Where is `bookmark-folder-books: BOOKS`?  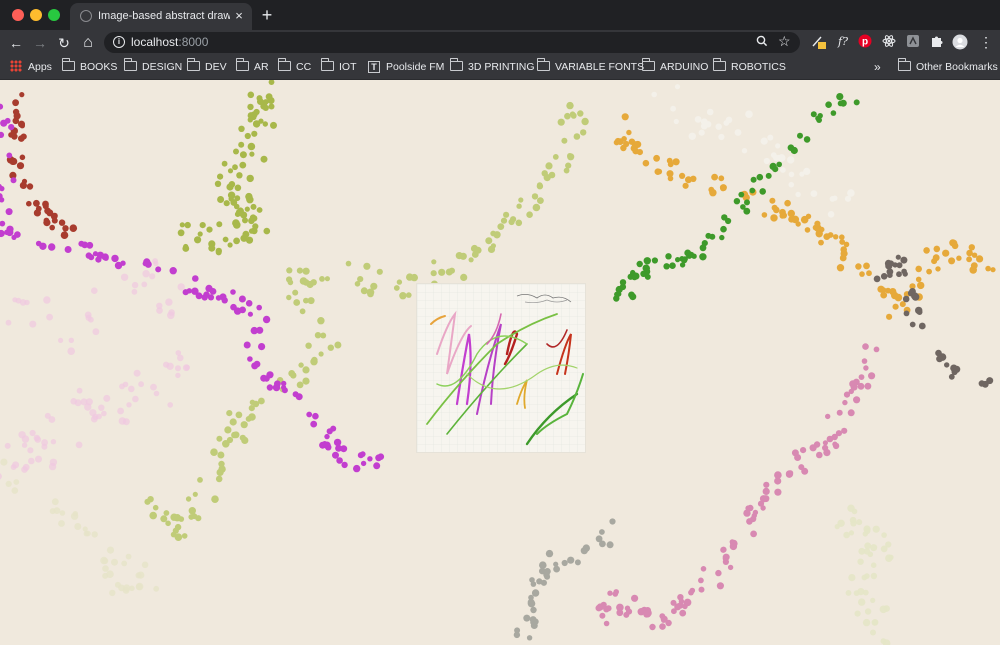
bookmark-folder-books: BOOKS is located at coordinates (89, 66).